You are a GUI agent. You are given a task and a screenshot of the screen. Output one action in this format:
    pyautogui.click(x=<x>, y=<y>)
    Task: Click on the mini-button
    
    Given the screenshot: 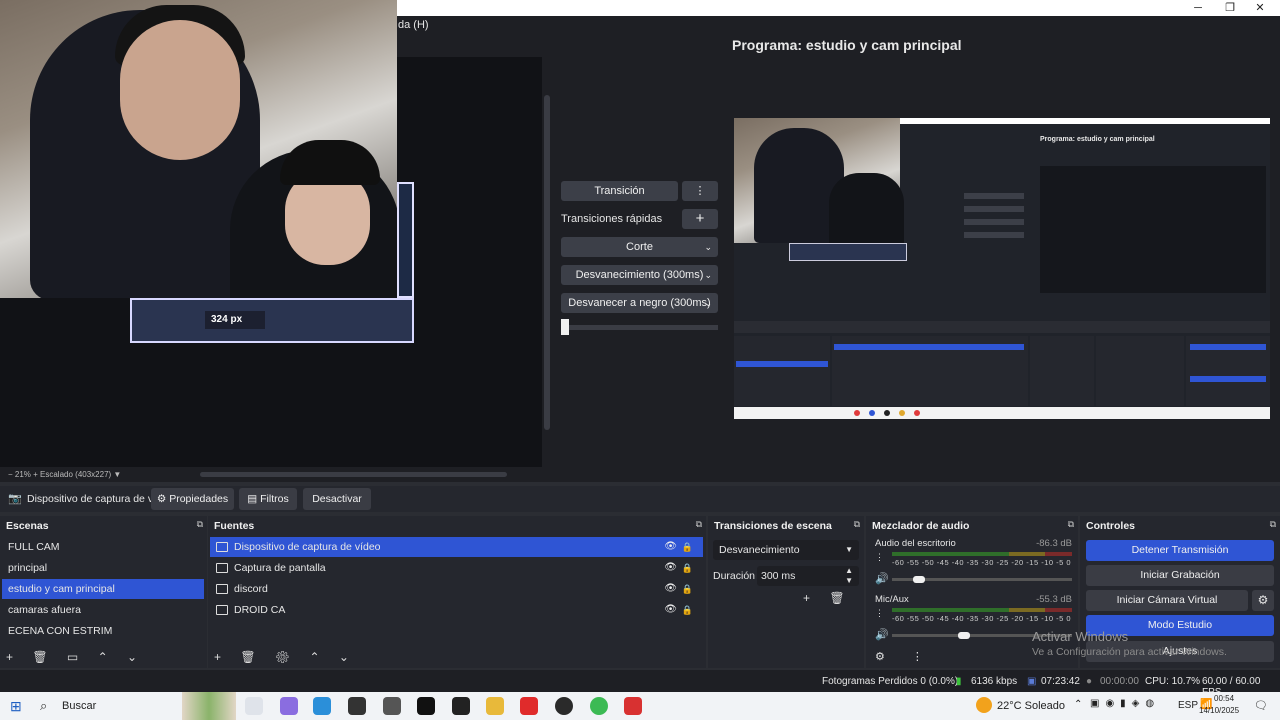 What is the action you would take?
    pyautogui.click(x=994, y=209)
    